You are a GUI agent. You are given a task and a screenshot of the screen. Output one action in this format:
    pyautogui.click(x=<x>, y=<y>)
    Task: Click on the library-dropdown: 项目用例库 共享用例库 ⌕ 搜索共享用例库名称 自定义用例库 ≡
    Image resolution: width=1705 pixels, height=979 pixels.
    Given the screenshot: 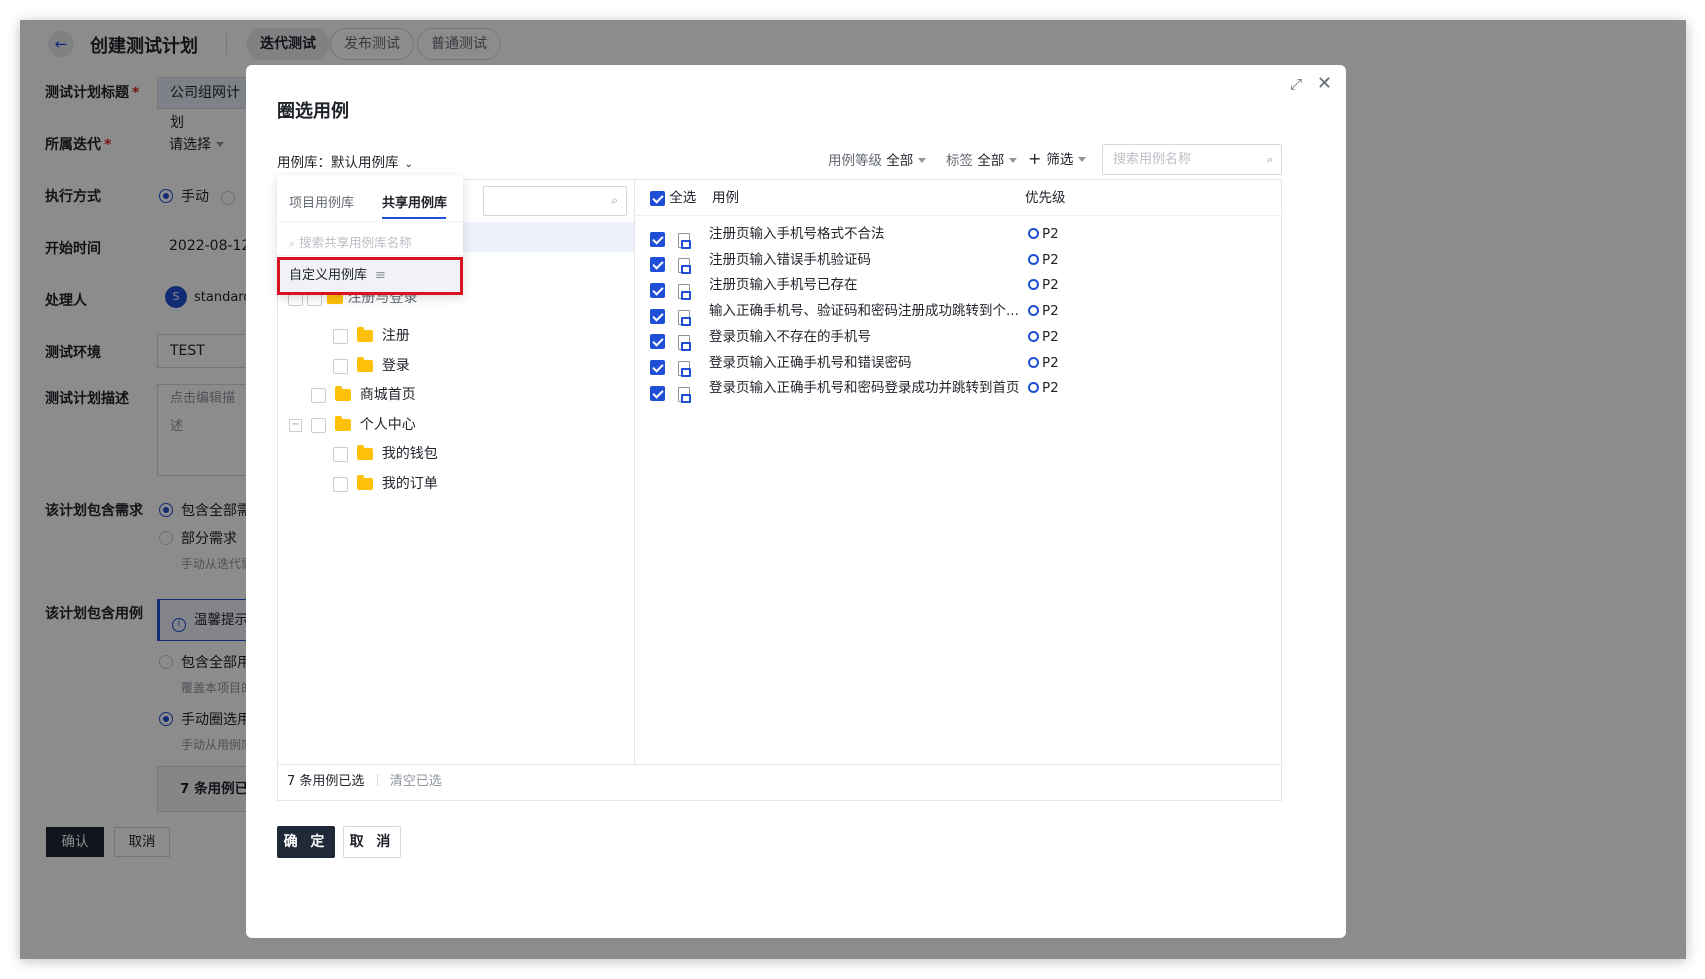 What is the action you would take?
    pyautogui.click(x=370, y=235)
    